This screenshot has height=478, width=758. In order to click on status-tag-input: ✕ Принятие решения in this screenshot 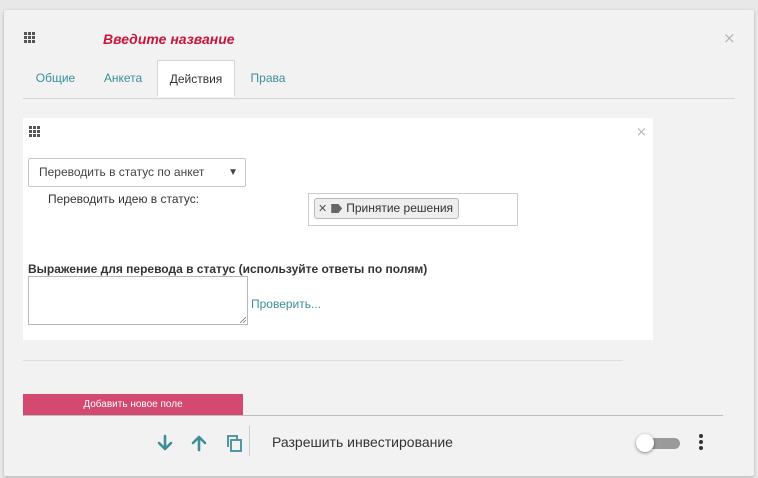, I will do `click(413, 209)`.